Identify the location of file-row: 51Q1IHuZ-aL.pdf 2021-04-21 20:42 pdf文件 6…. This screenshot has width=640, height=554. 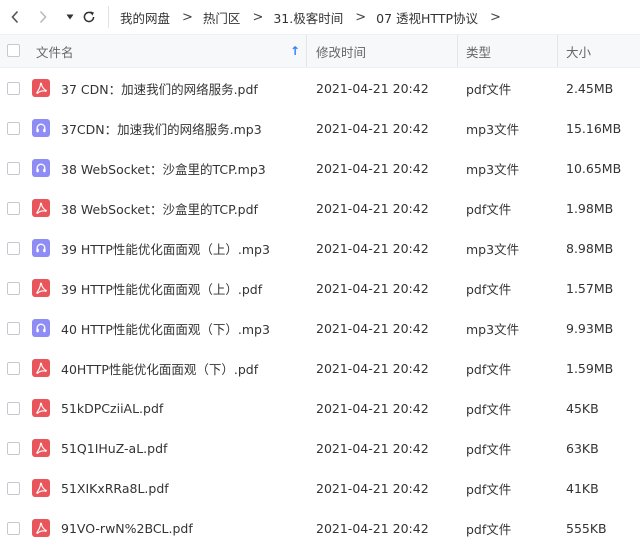
(320, 448).